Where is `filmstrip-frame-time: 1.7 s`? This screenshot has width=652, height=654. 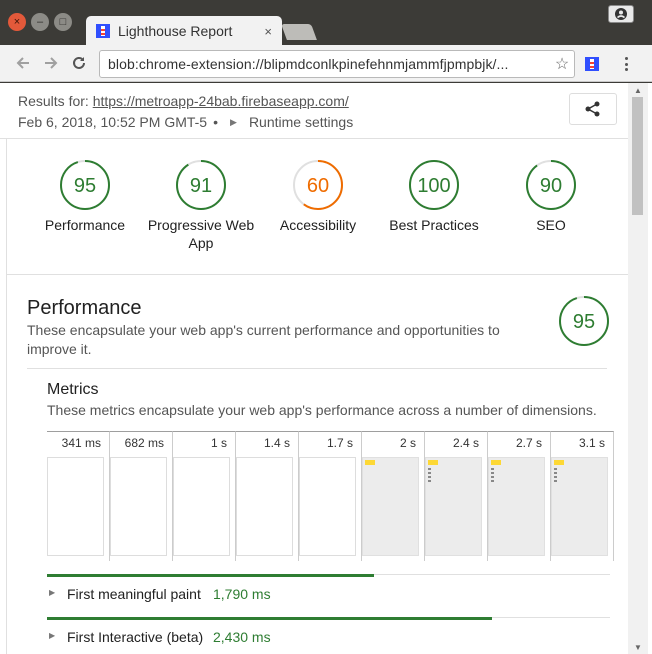 filmstrip-frame-time: 1.7 s is located at coordinates (339, 443).